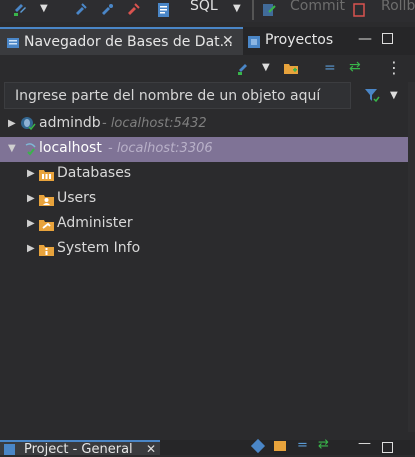  Describe the element at coordinates (28, 126) in the screenshot. I see `postgresql-icon` at that location.